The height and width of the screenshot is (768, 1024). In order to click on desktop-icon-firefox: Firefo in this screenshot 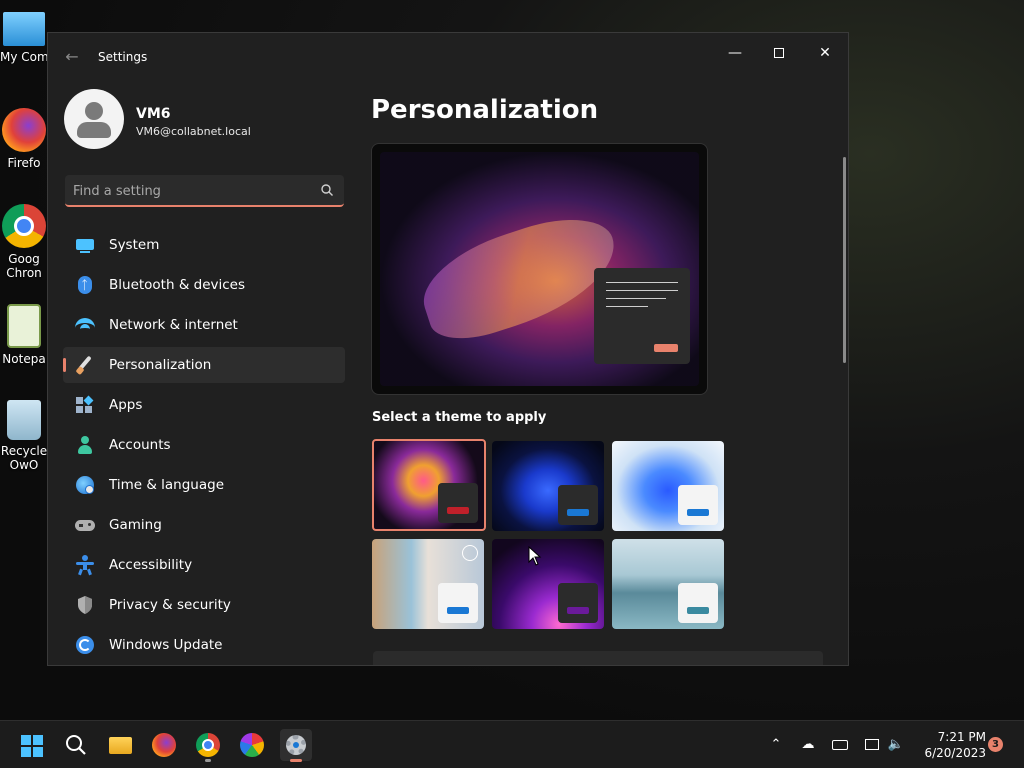, I will do `click(24, 139)`.